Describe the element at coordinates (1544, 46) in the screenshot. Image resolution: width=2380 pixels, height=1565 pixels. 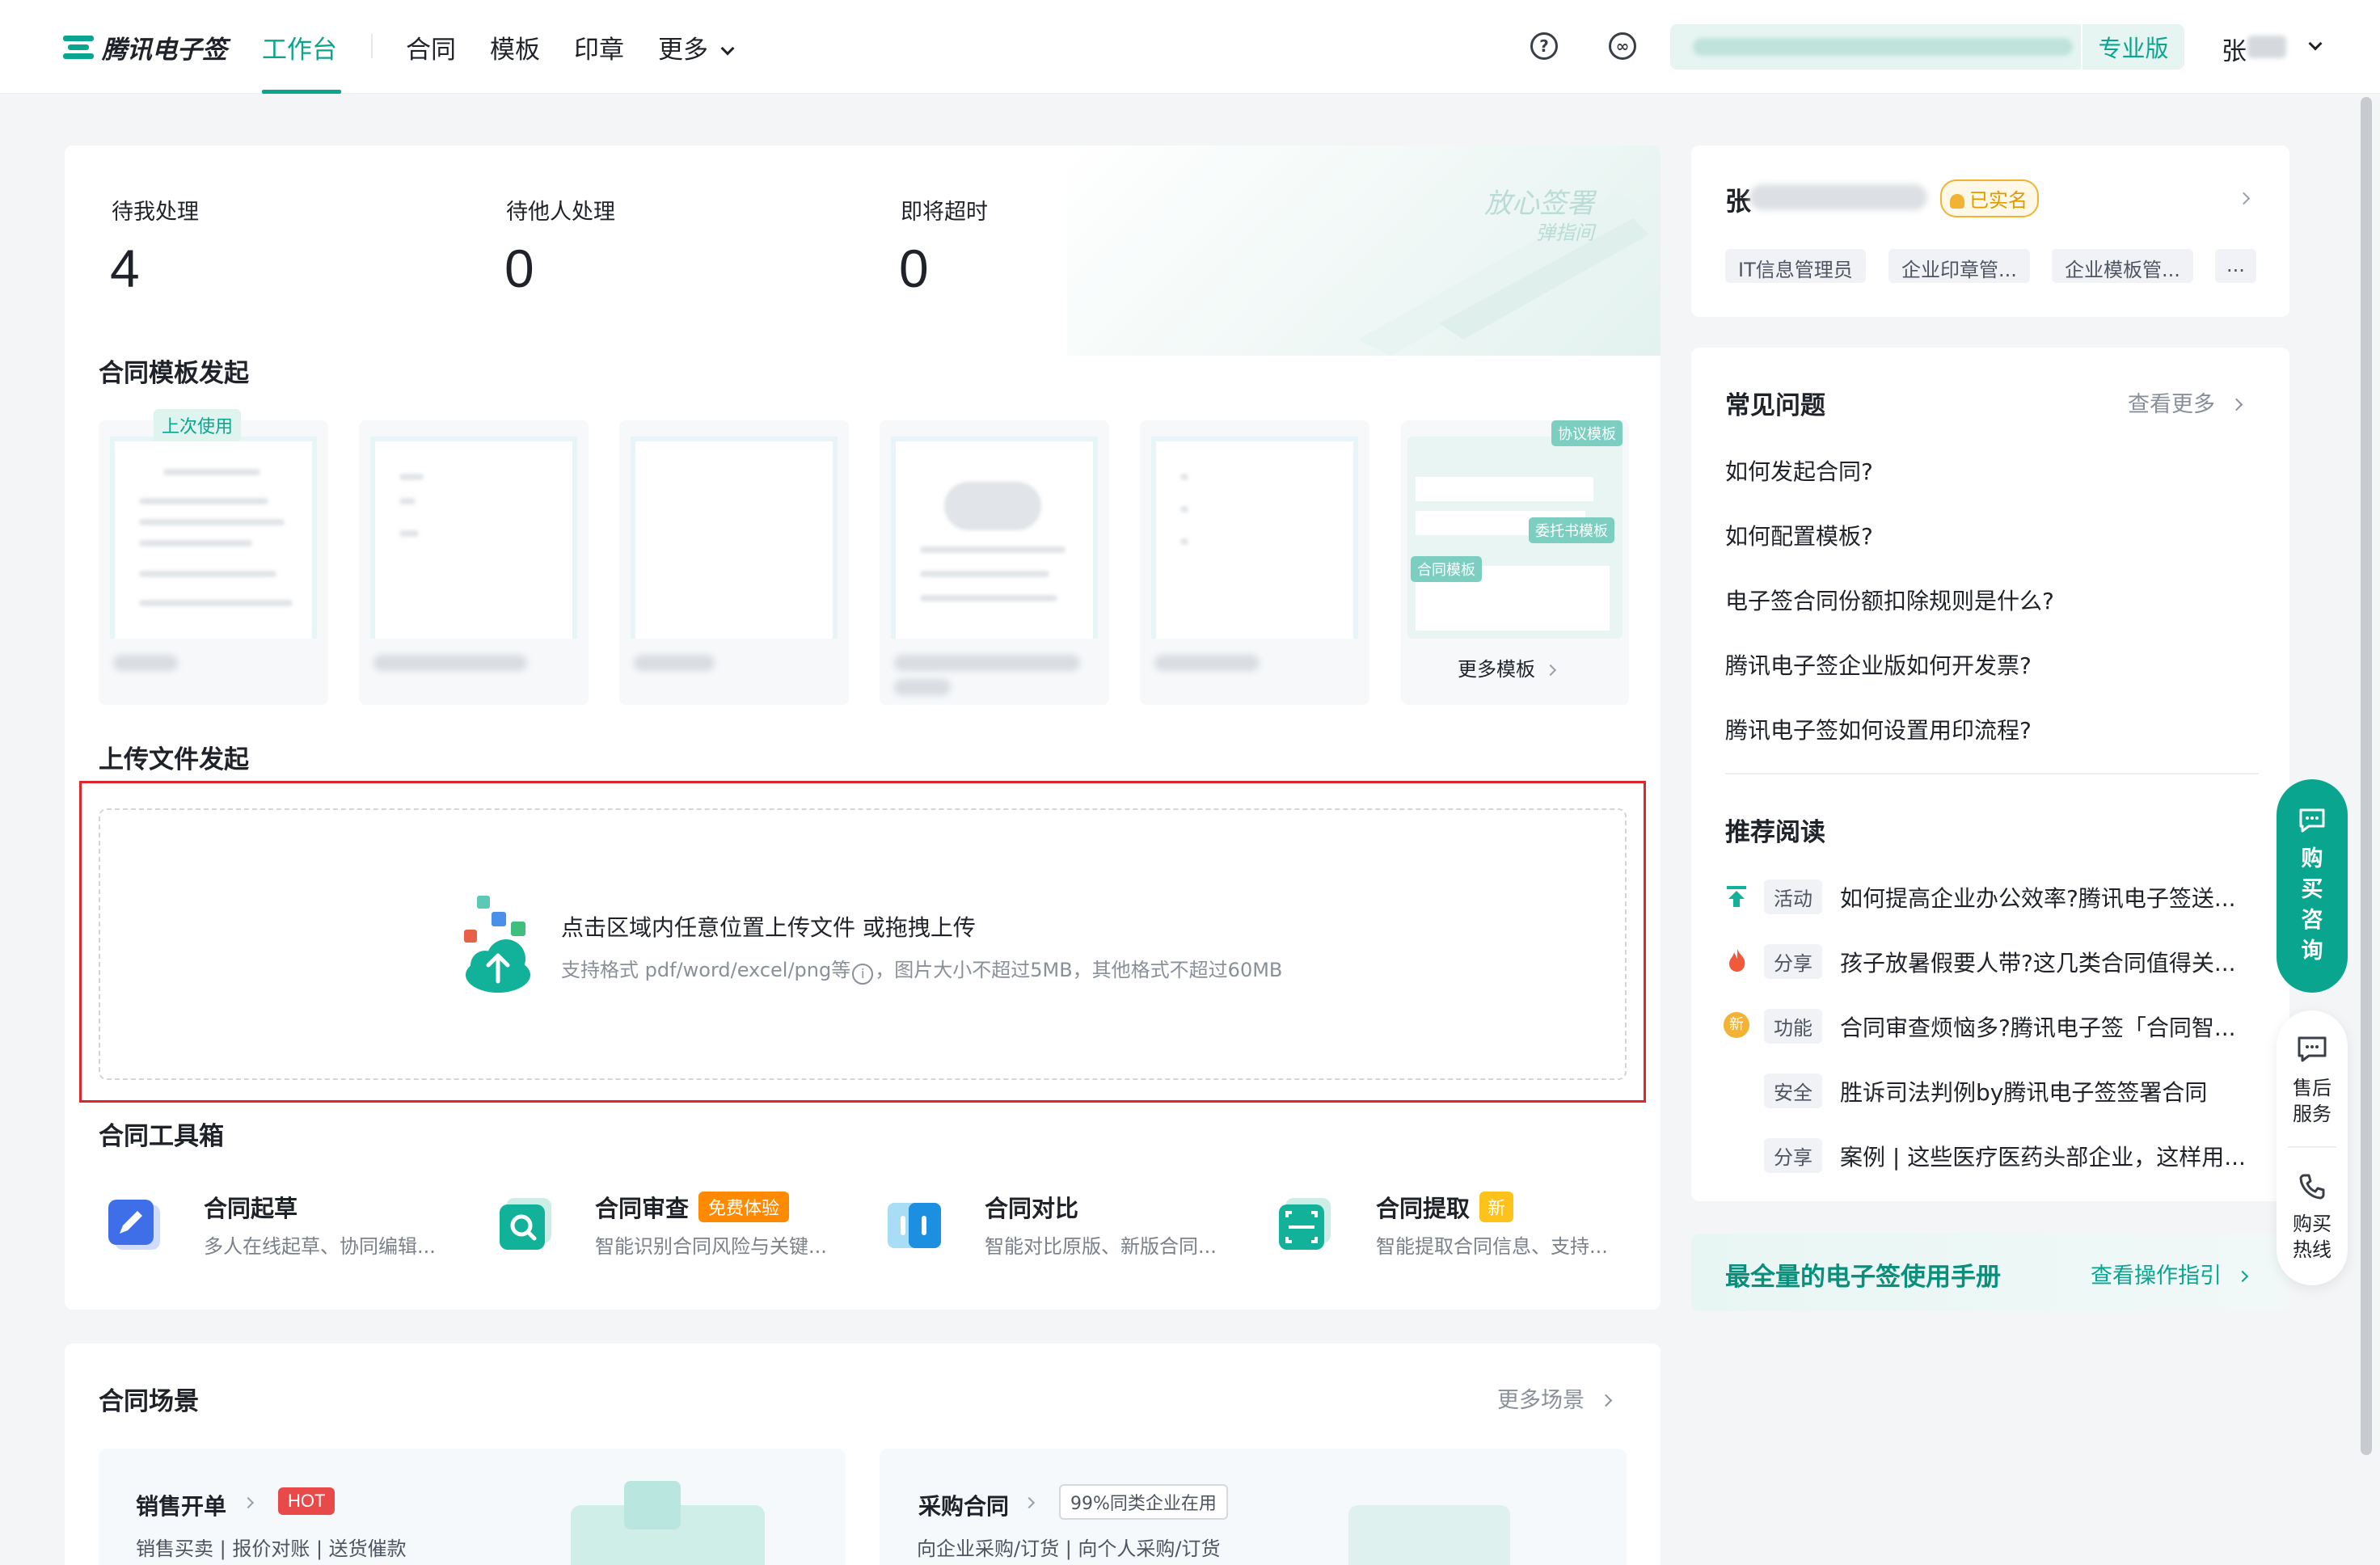
I see `help-icon: ?` at that location.